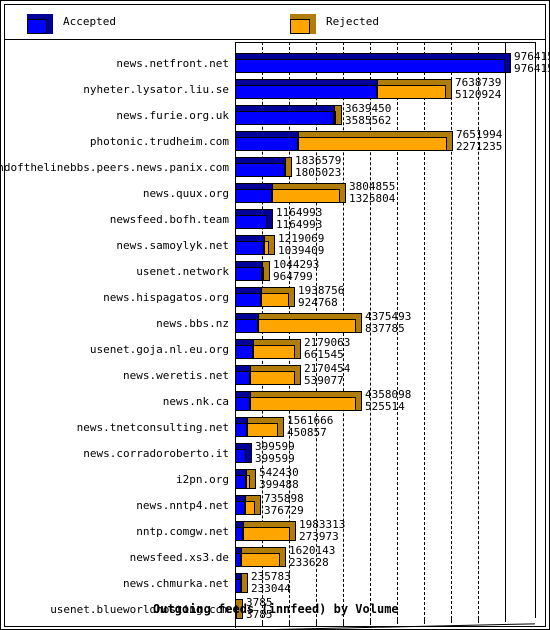  What do you see at coordinates (172, 63) in the screenshot?
I see `chart-row-label: news.netfront.net` at bounding box center [172, 63].